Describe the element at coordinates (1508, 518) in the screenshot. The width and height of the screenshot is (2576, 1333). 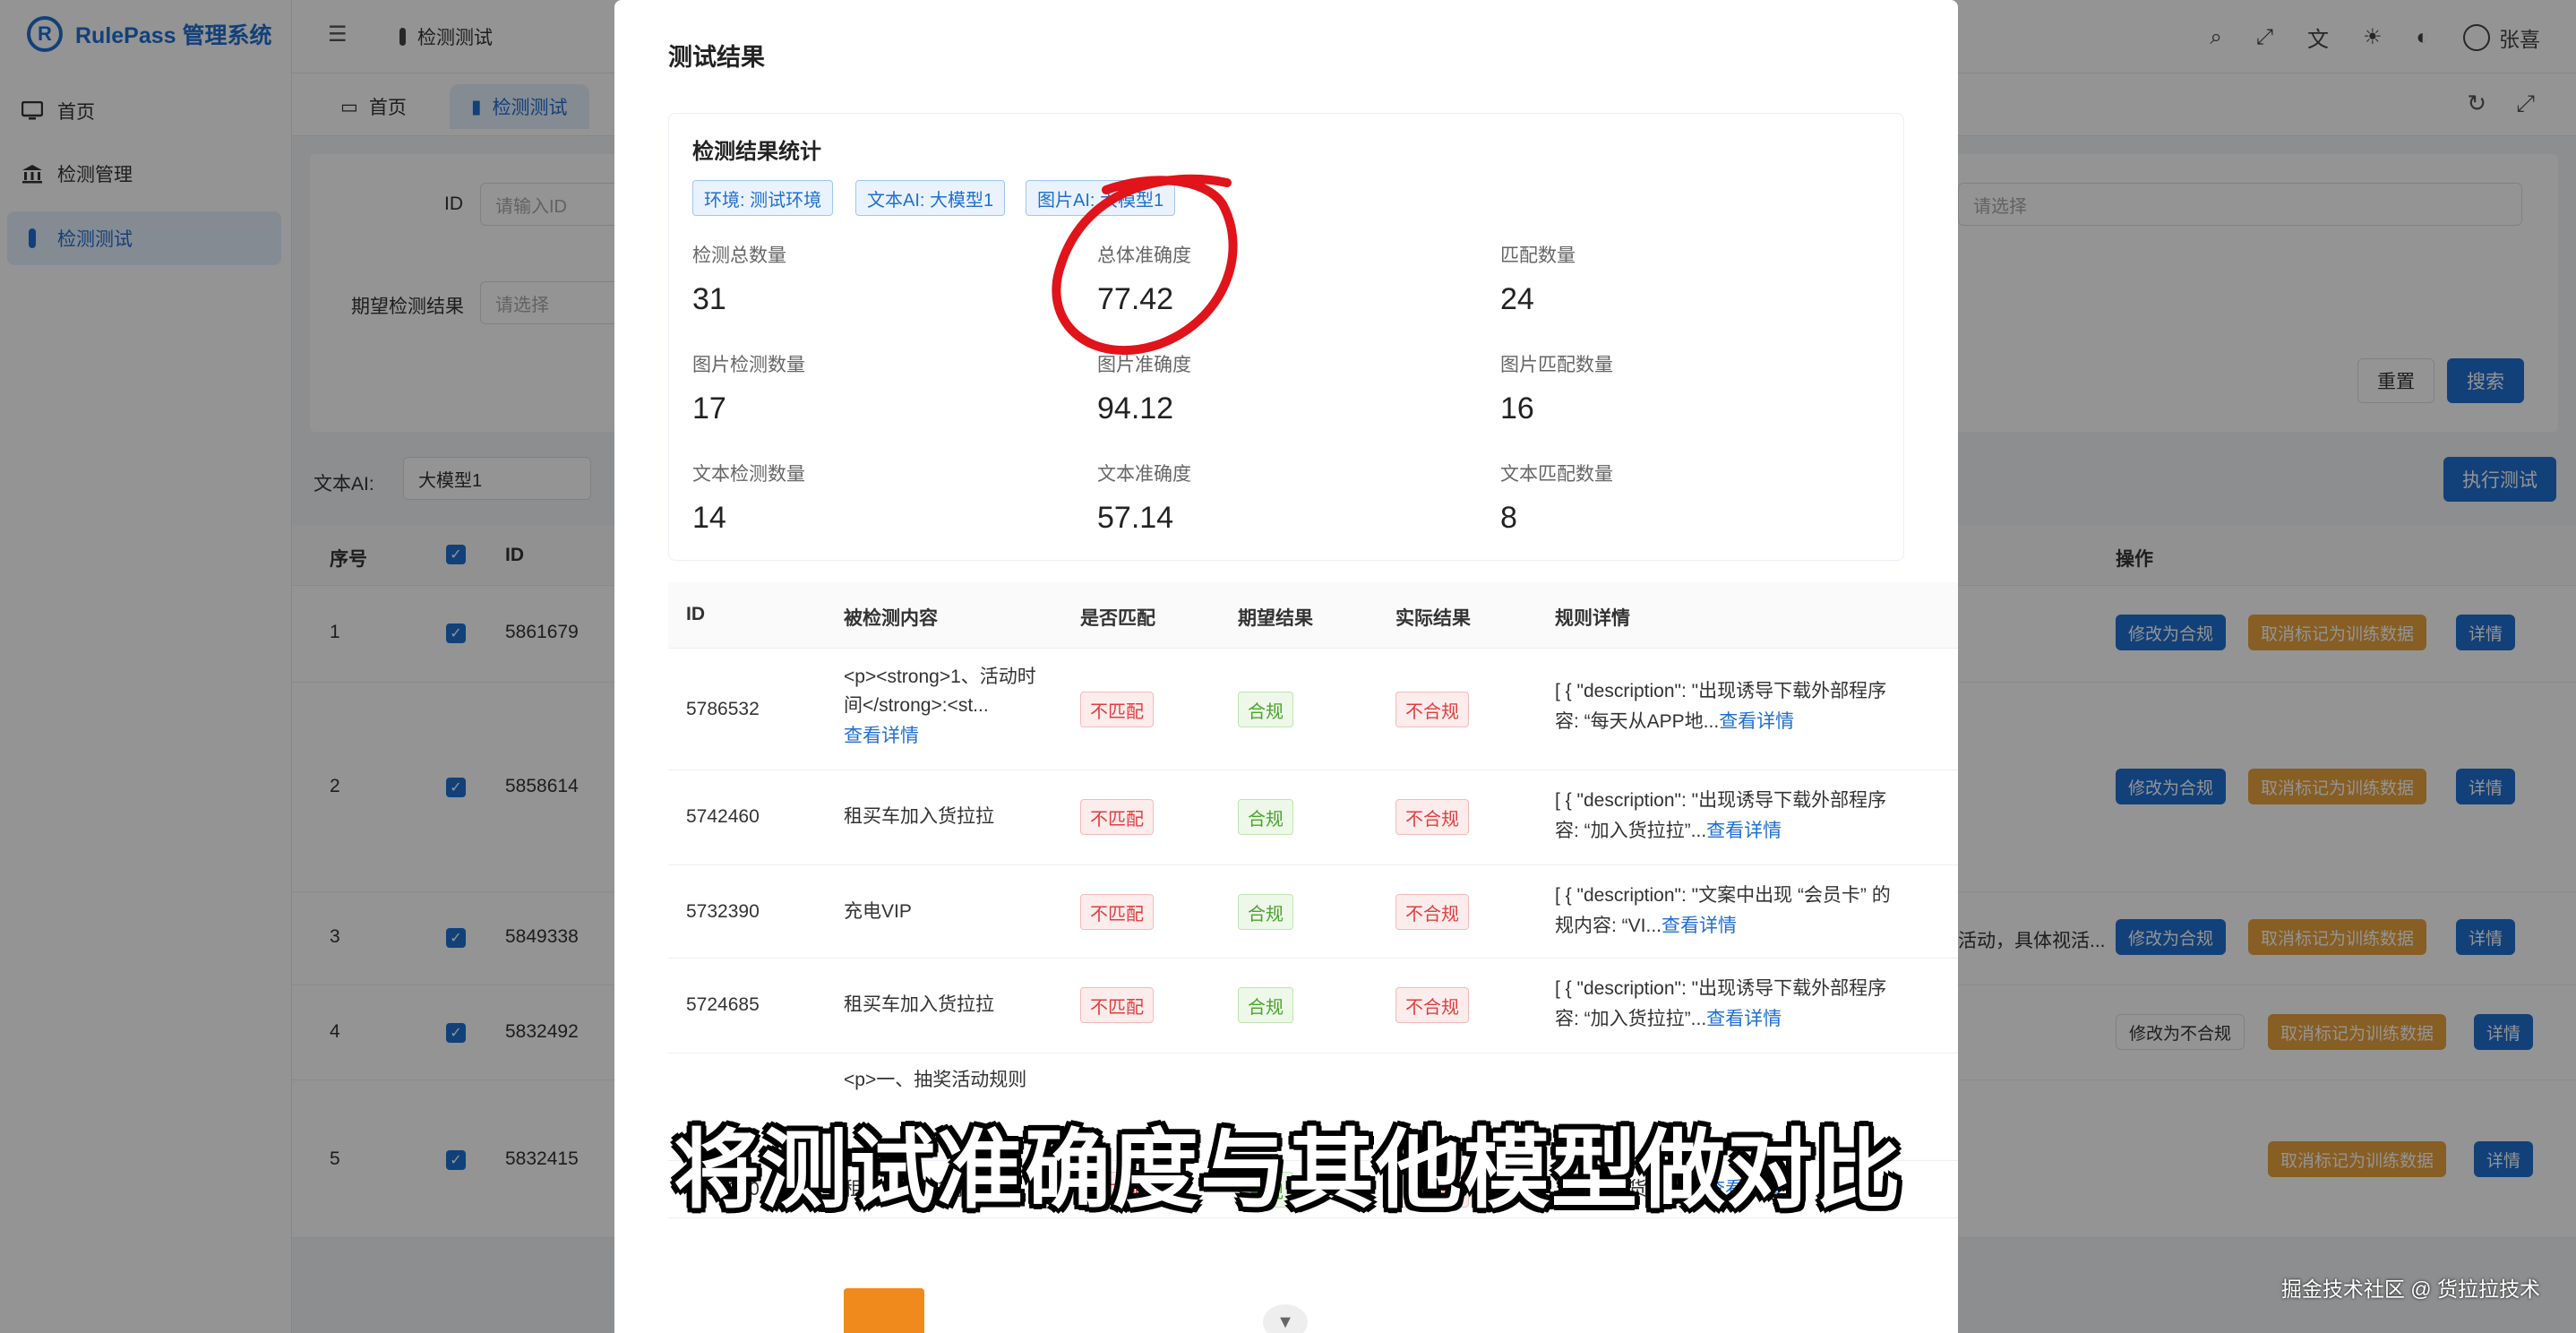
I see `stat-value: 8` at that location.